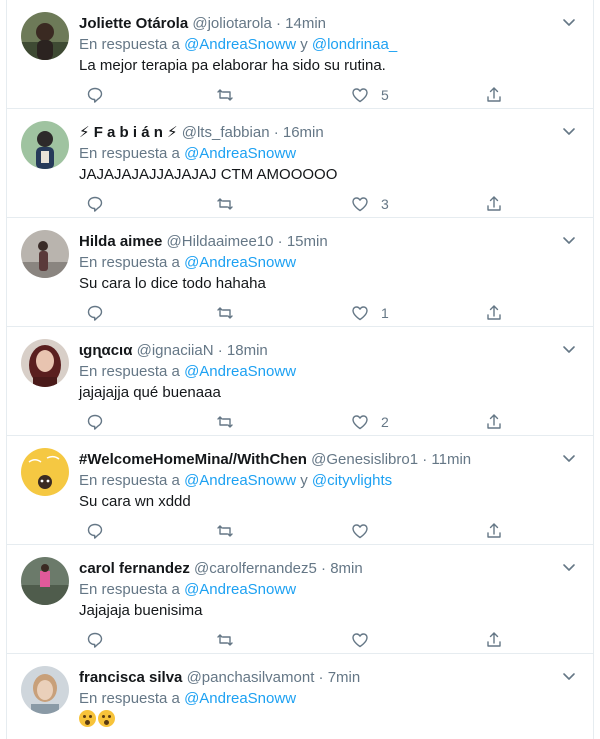 The height and width of the screenshot is (739, 600). What do you see at coordinates (370, 95) in the screenshot?
I see `like-button: 5` at bounding box center [370, 95].